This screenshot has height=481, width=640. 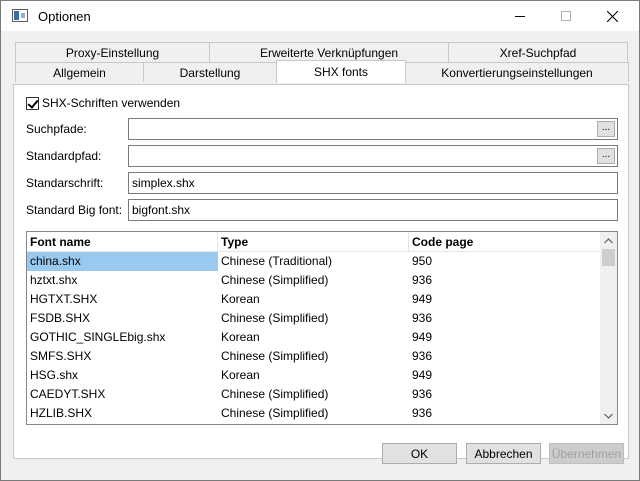 What do you see at coordinates (61, 413) in the screenshot?
I see `cell-font-name: HZLIB.SHX` at bounding box center [61, 413].